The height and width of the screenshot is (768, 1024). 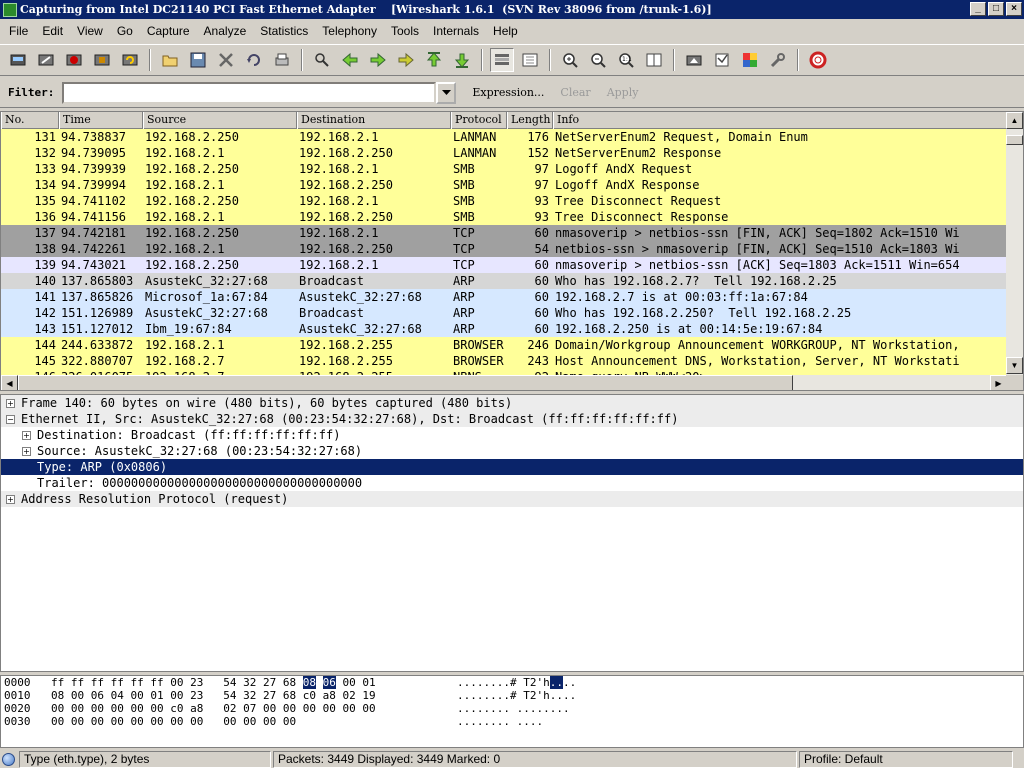 What do you see at coordinates (74, 60) in the screenshot?
I see `start-button` at bounding box center [74, 60].